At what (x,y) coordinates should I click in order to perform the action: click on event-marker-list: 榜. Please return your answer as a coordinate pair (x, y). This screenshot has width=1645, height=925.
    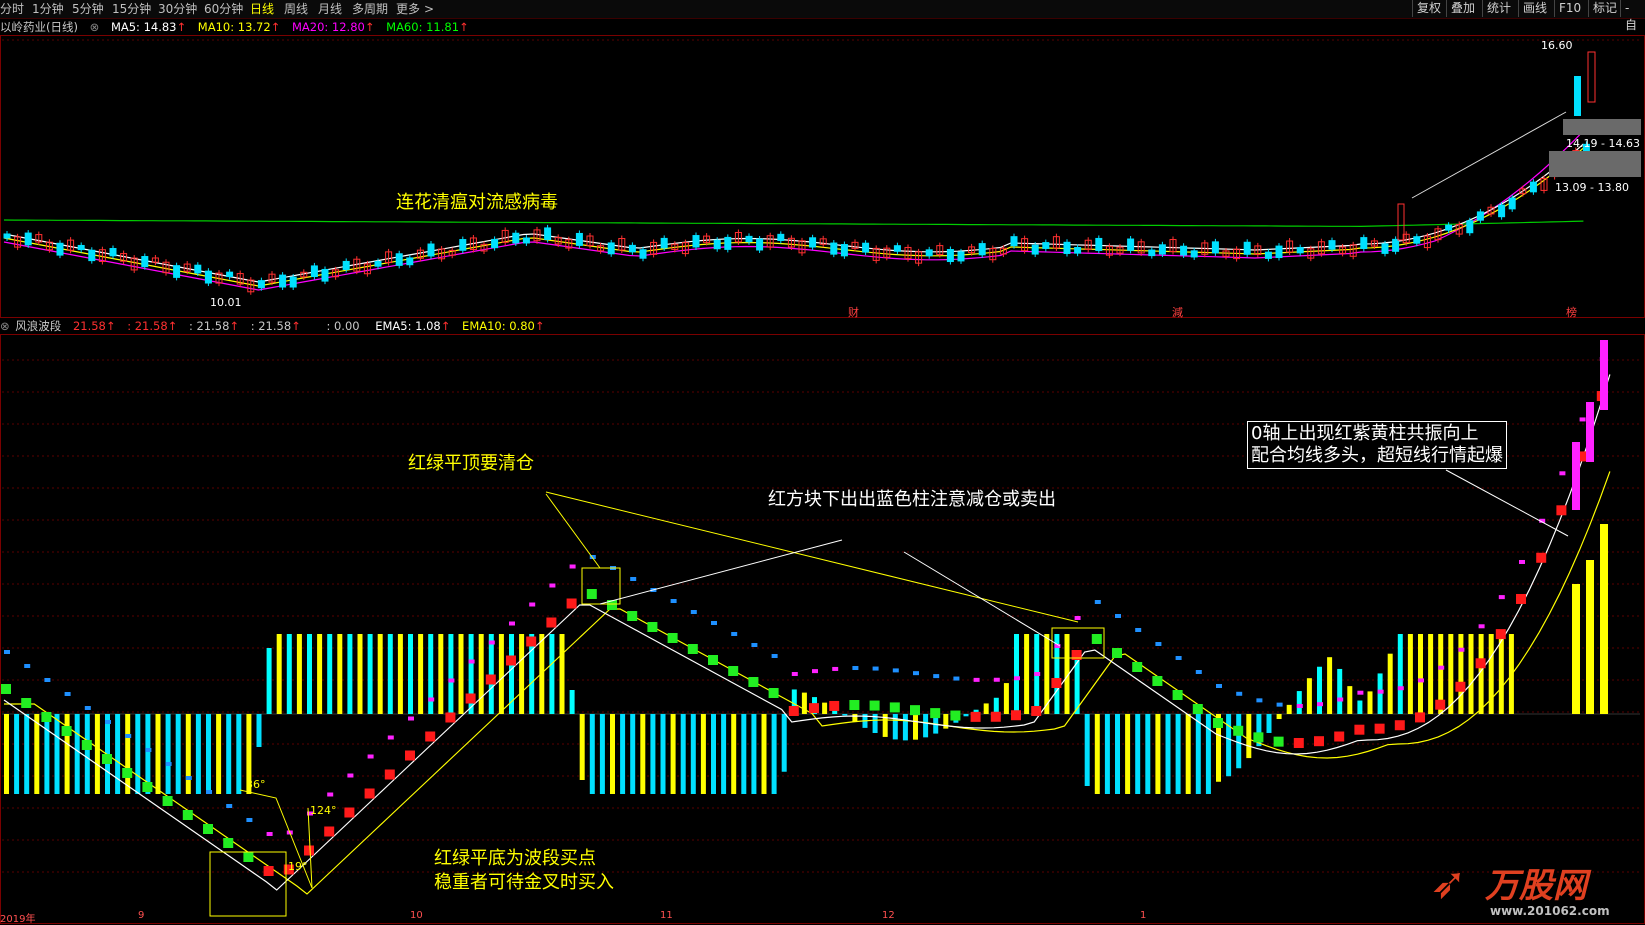
    Looking at the image, I should click on (1571, 312).